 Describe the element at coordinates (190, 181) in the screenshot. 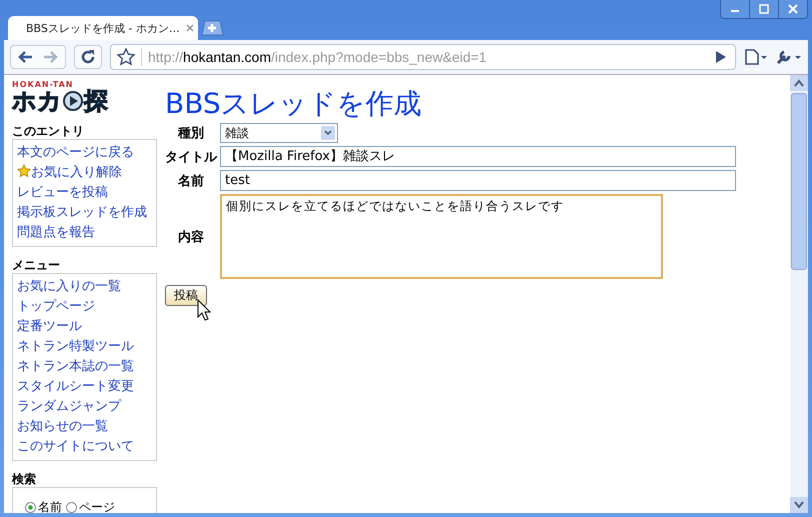

I see `field-label: 名前` at that location.